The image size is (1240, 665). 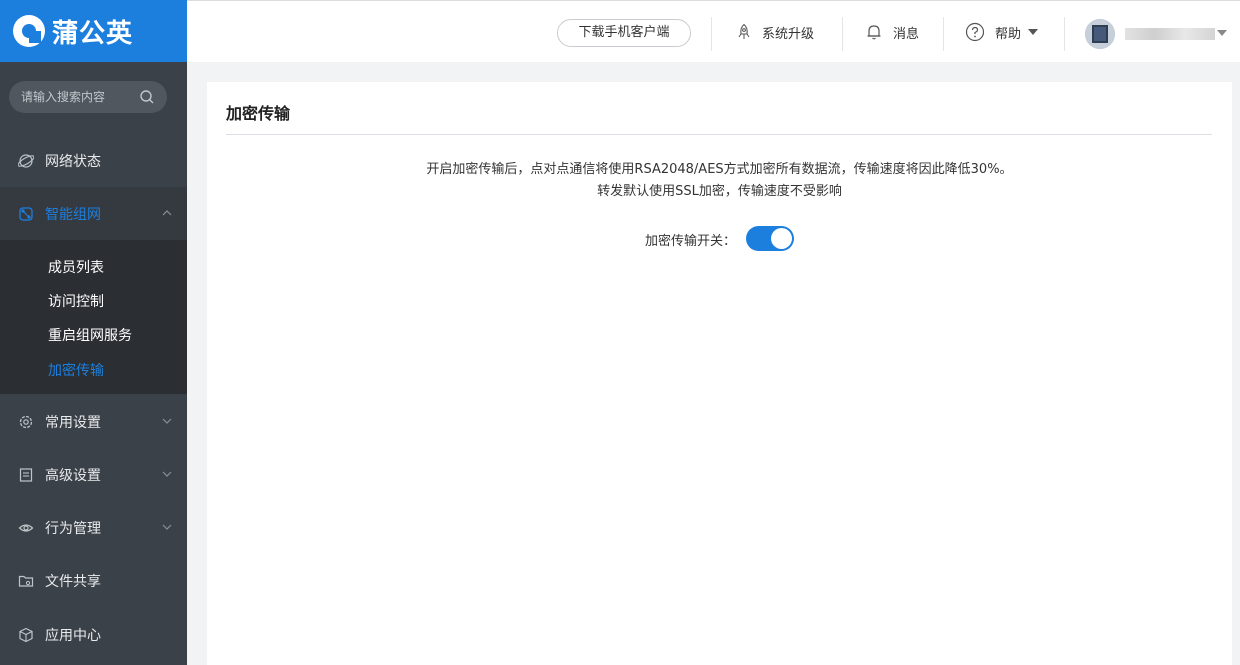 What do you see at coordinates (73, 214) in the screenshot?
I see `sidebar-item-label: 智能组网` at bounding box center [73, 214].